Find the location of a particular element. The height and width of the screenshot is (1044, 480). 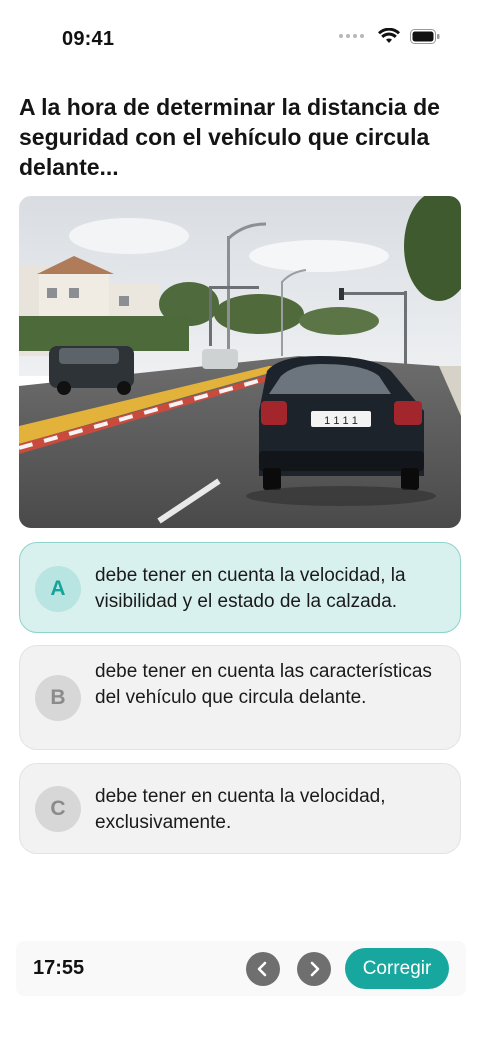

previous-button is located at coordinates (263, 969).